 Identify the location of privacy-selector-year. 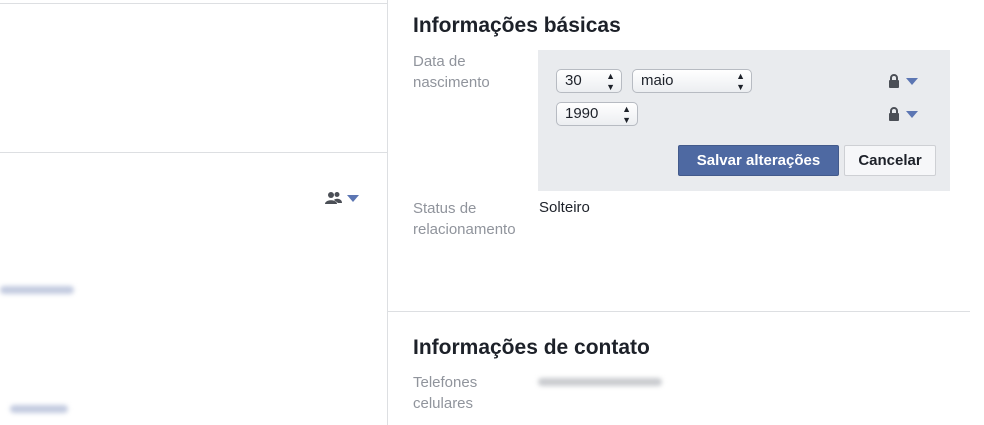
(908, 114).